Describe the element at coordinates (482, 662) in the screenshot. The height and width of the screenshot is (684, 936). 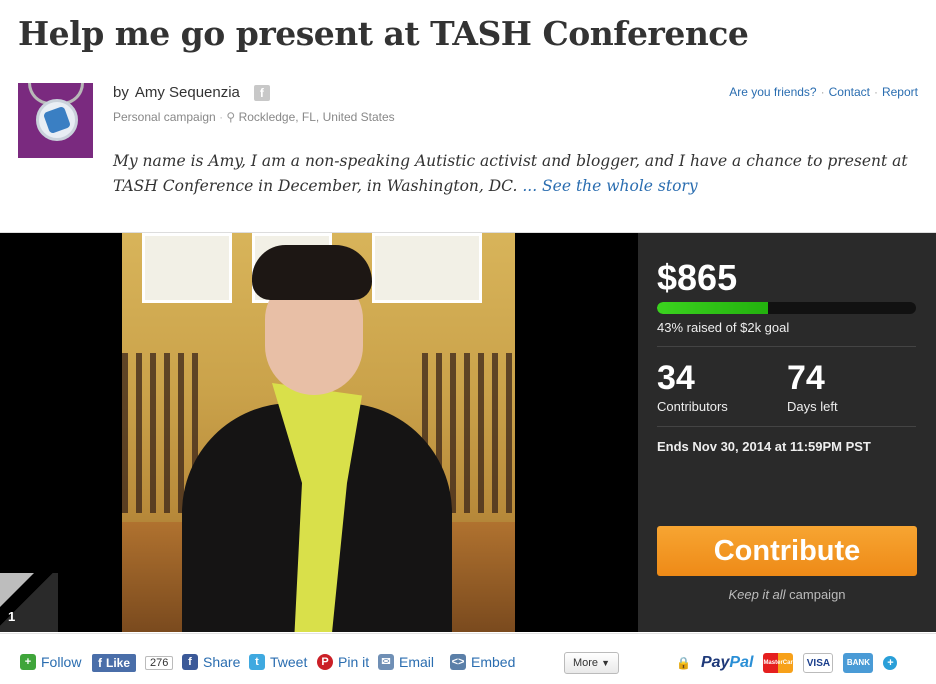
I see `embed-button: <> Embed` at that location.